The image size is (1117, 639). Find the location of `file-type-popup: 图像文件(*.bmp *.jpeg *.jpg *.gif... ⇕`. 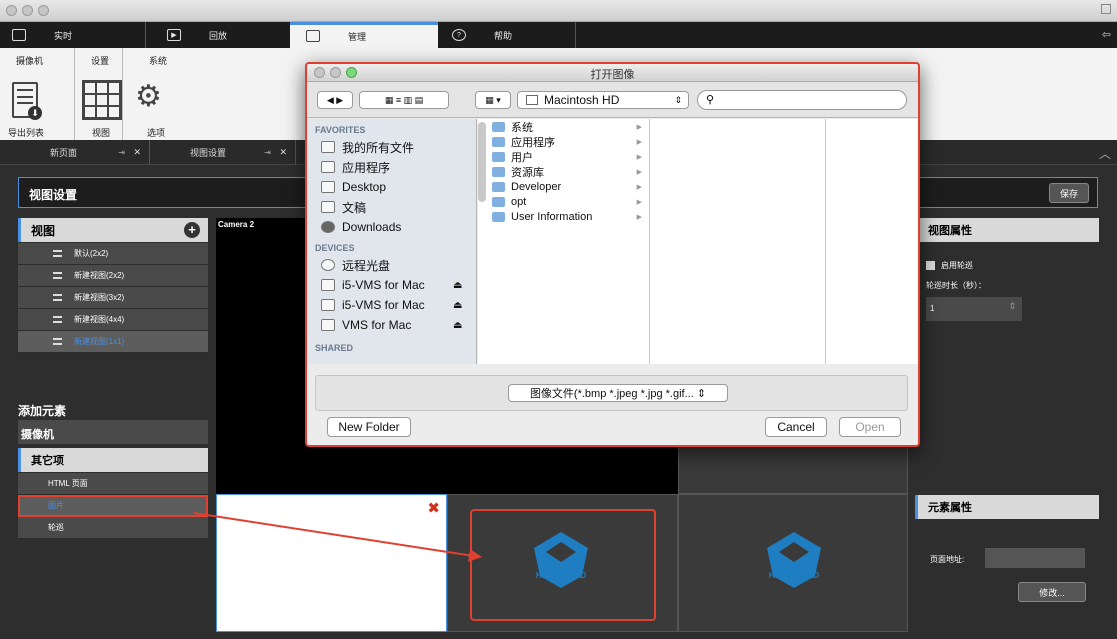

file-type-popup: 图像文件(*.bmp *.jpeg *.jpg *.gif... ⇕ is located at coordinates (618, 393).